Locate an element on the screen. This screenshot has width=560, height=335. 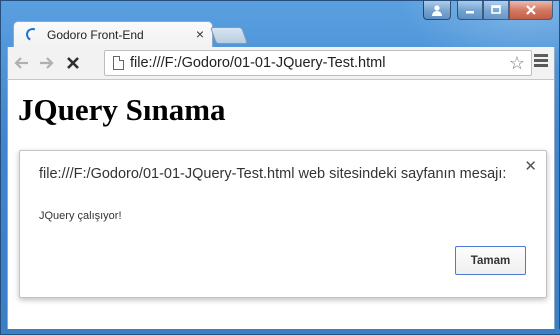
stop-icon is located at coordinates (73, 63).